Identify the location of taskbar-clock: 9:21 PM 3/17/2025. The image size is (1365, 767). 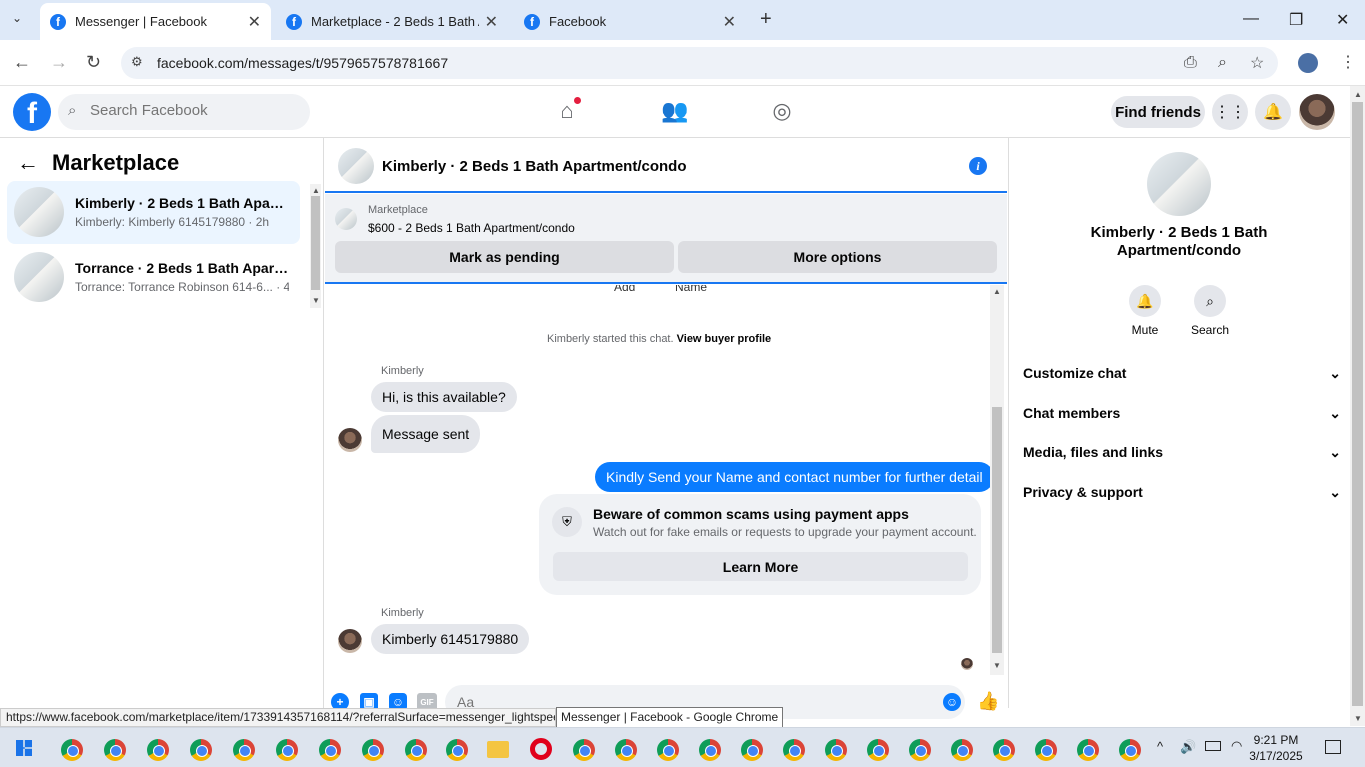
(1276, 748).